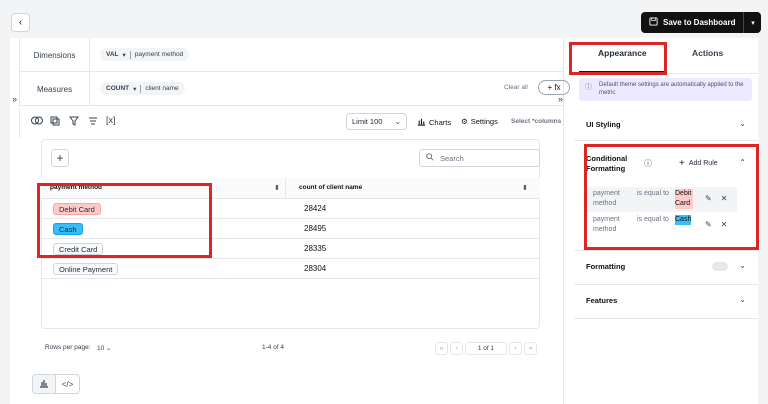 The height and width of the screenshot is (404, 768). Describe the element at coordinates (93, 122) in the screenshot. I see `sort-icon` at that location.